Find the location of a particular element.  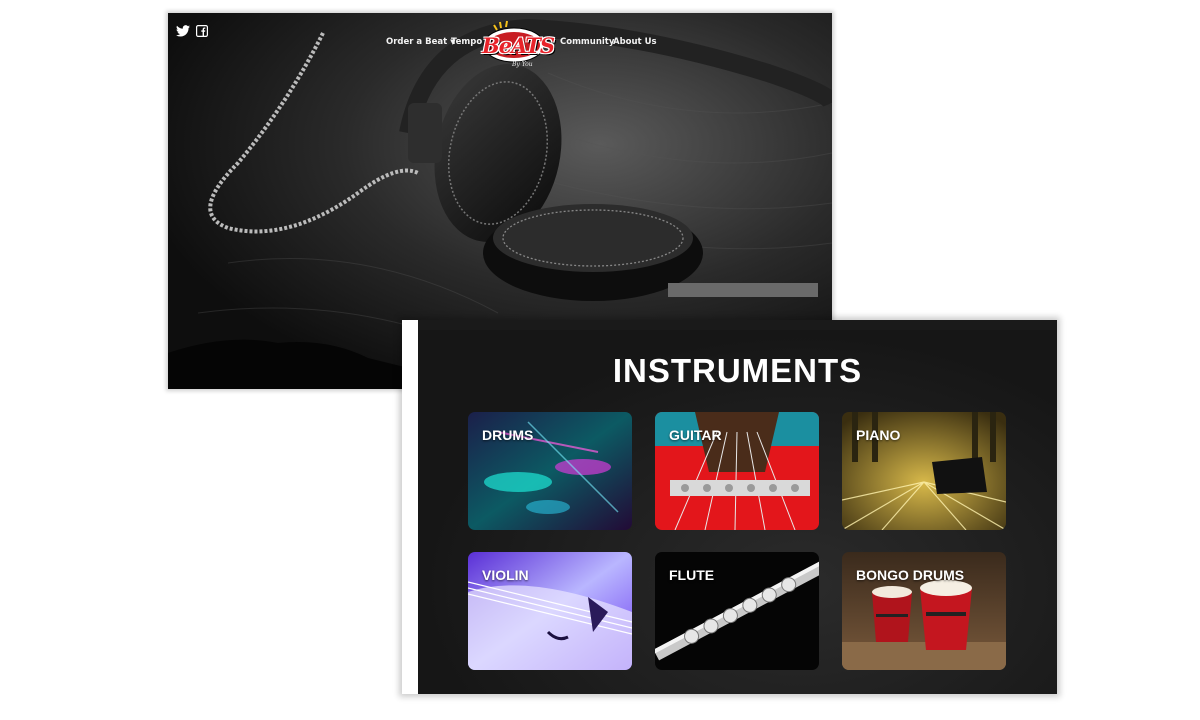

site-logo: BeATS By You is located at coordinates (518, 47).